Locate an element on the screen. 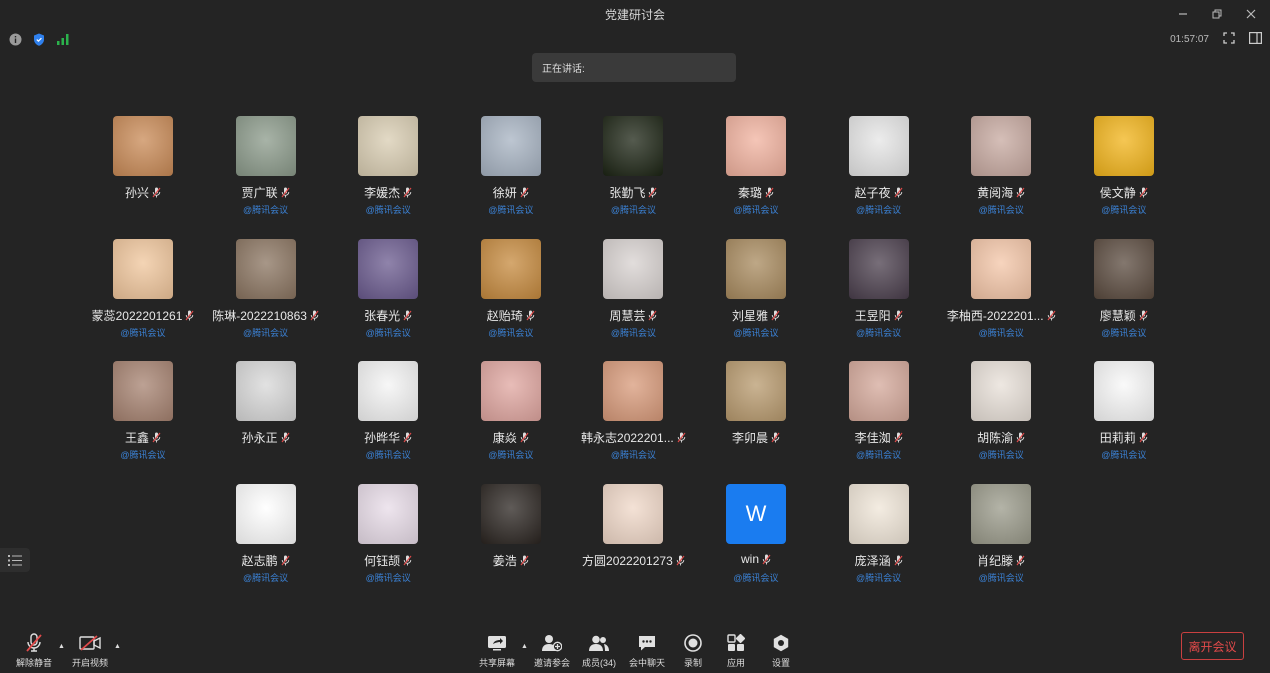  restore-icon is located at coordinates (1217, 14).